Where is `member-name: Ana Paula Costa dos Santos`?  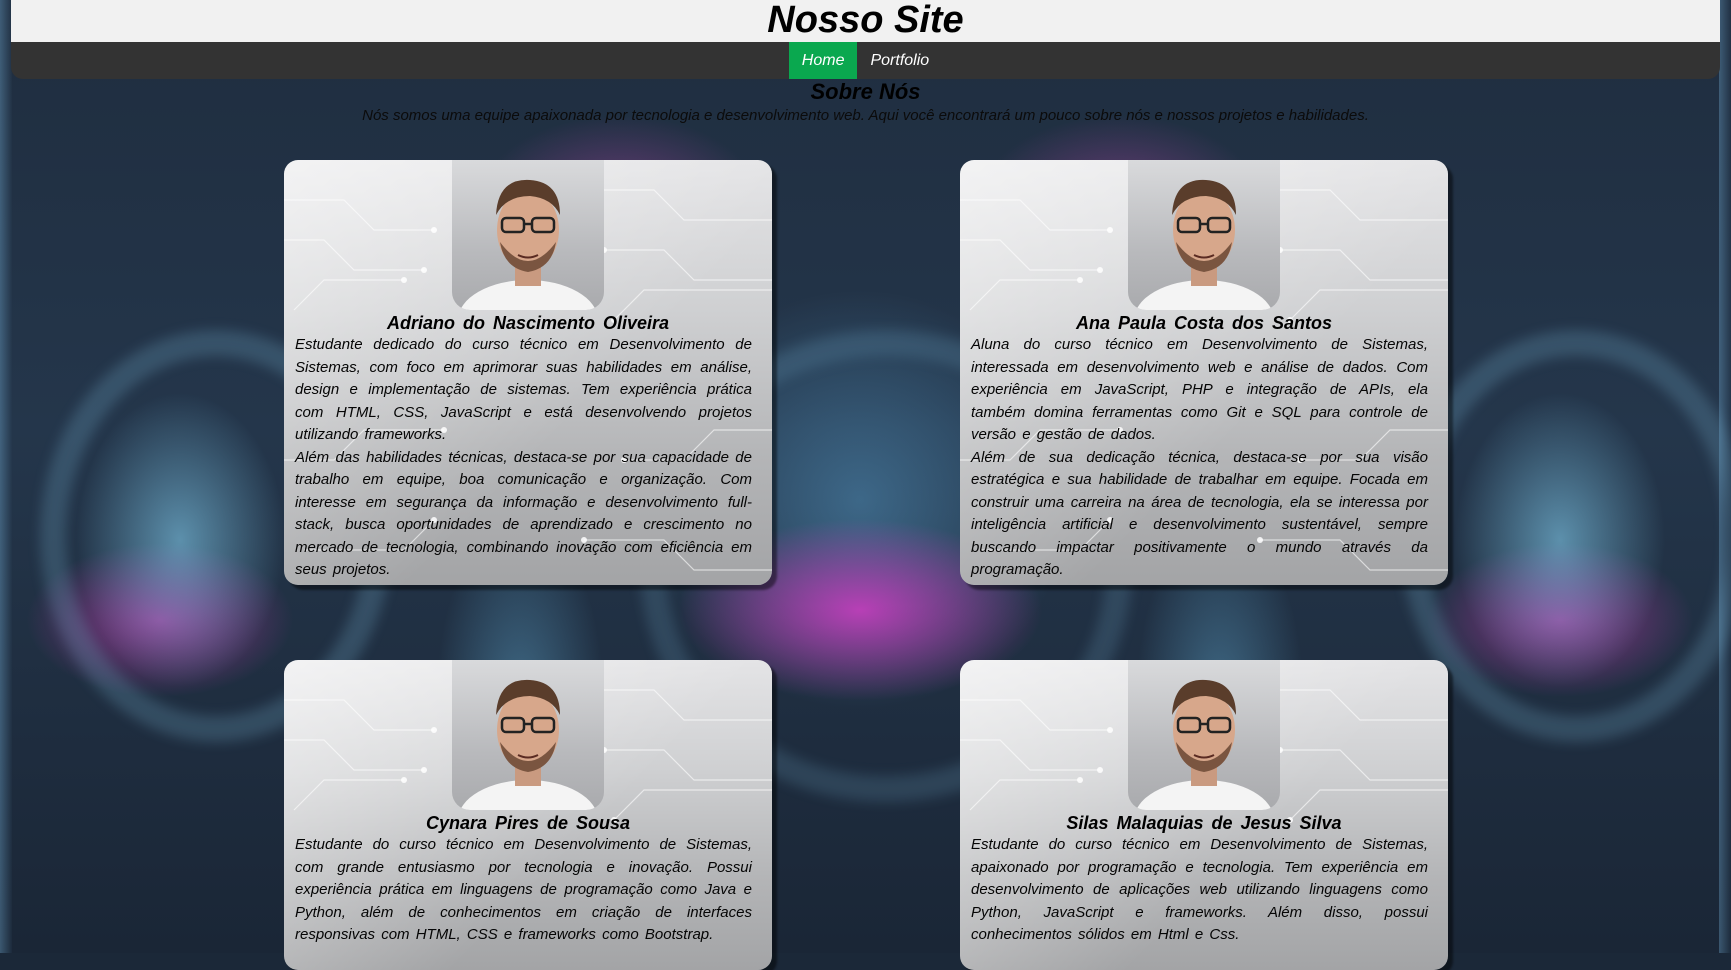 member-name: Ana Paula Costa dos Santos is located at coordinates (1204, 323).